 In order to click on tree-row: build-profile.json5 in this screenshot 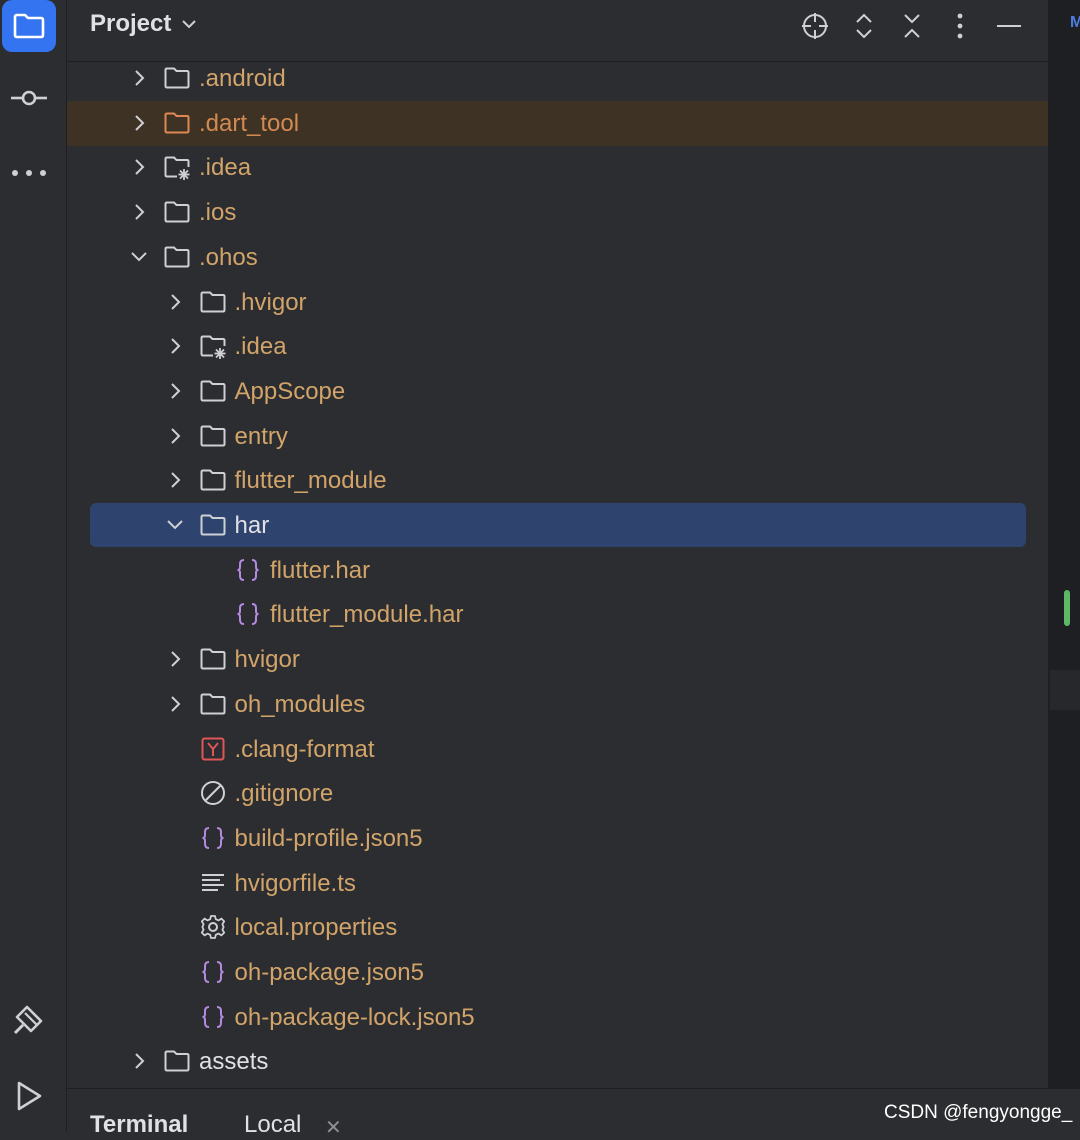, I will do `click(557, 838)`.